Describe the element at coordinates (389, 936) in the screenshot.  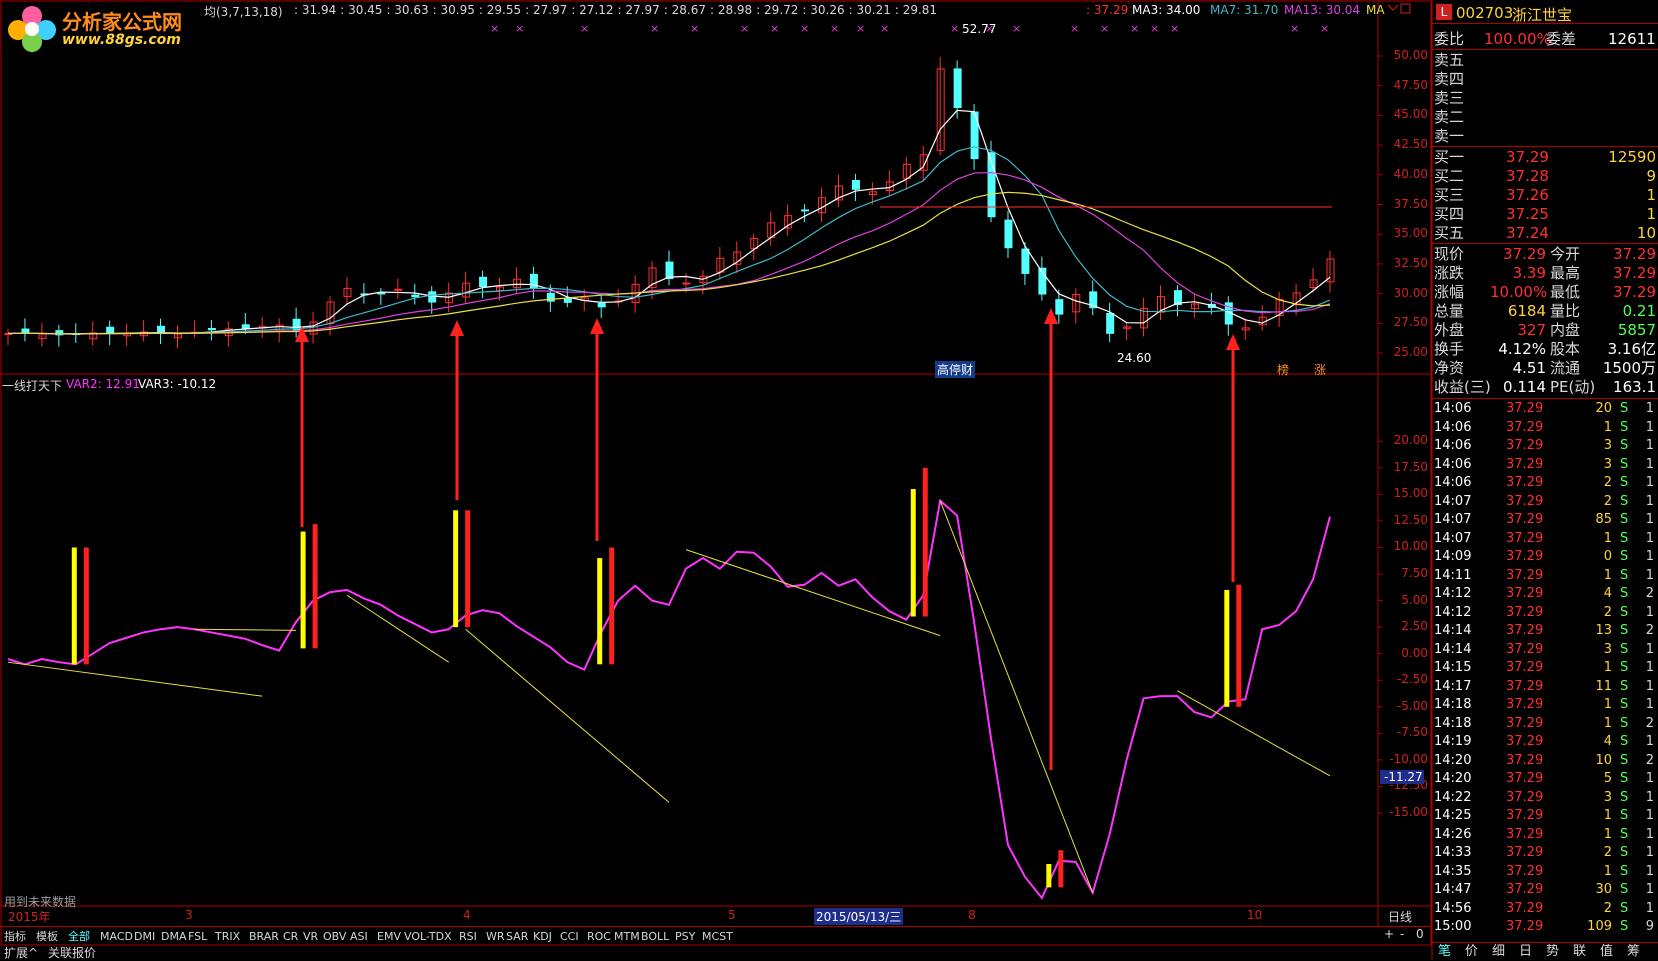
I see `indicator-tab: EMV` at that location.